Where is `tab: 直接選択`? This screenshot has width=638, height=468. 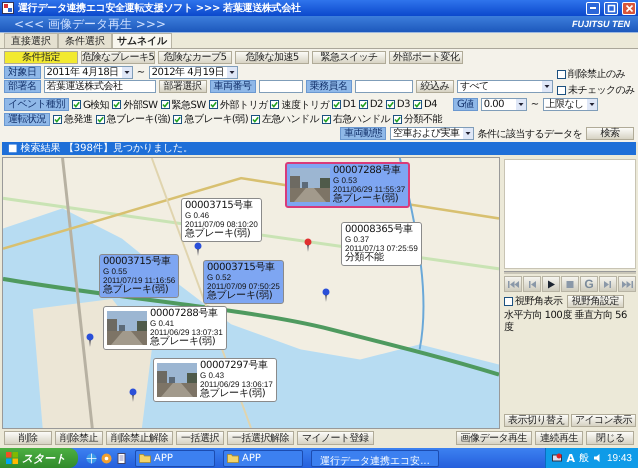
tab: 直接選択 is located at coordinates (31, 40).